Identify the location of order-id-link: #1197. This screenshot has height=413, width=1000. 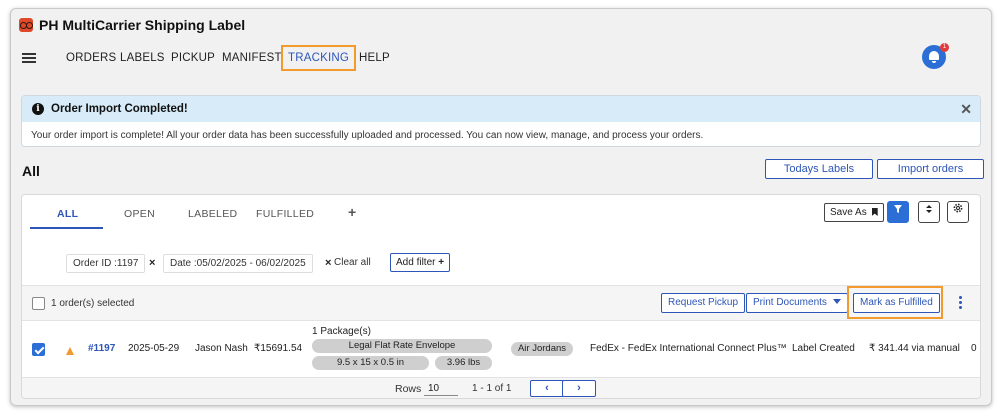
(101, 348).